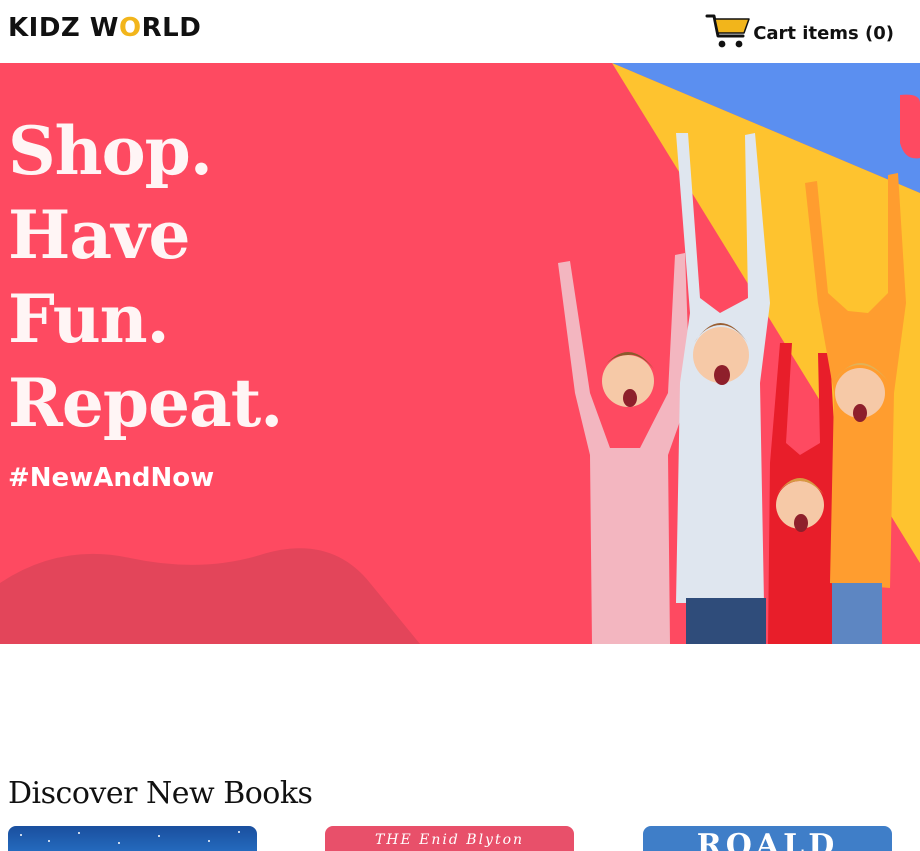 Image resolution: width=920 pixels, height=851 pixels. Describe the element at coordinates (63, 28) in the screenshot. I see `logo-text-left: KIDZ W` at that location.